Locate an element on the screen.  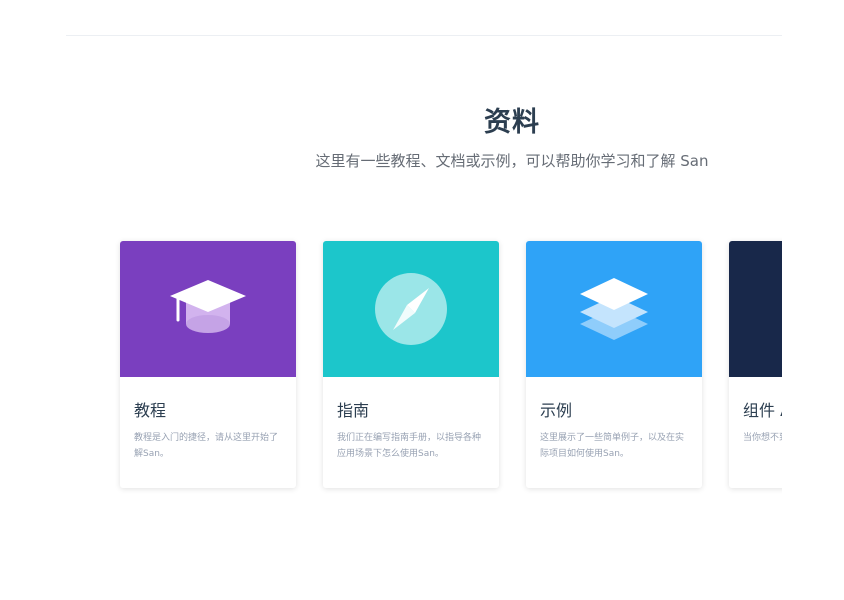
layers-icon is located at coordinates (614, 309).